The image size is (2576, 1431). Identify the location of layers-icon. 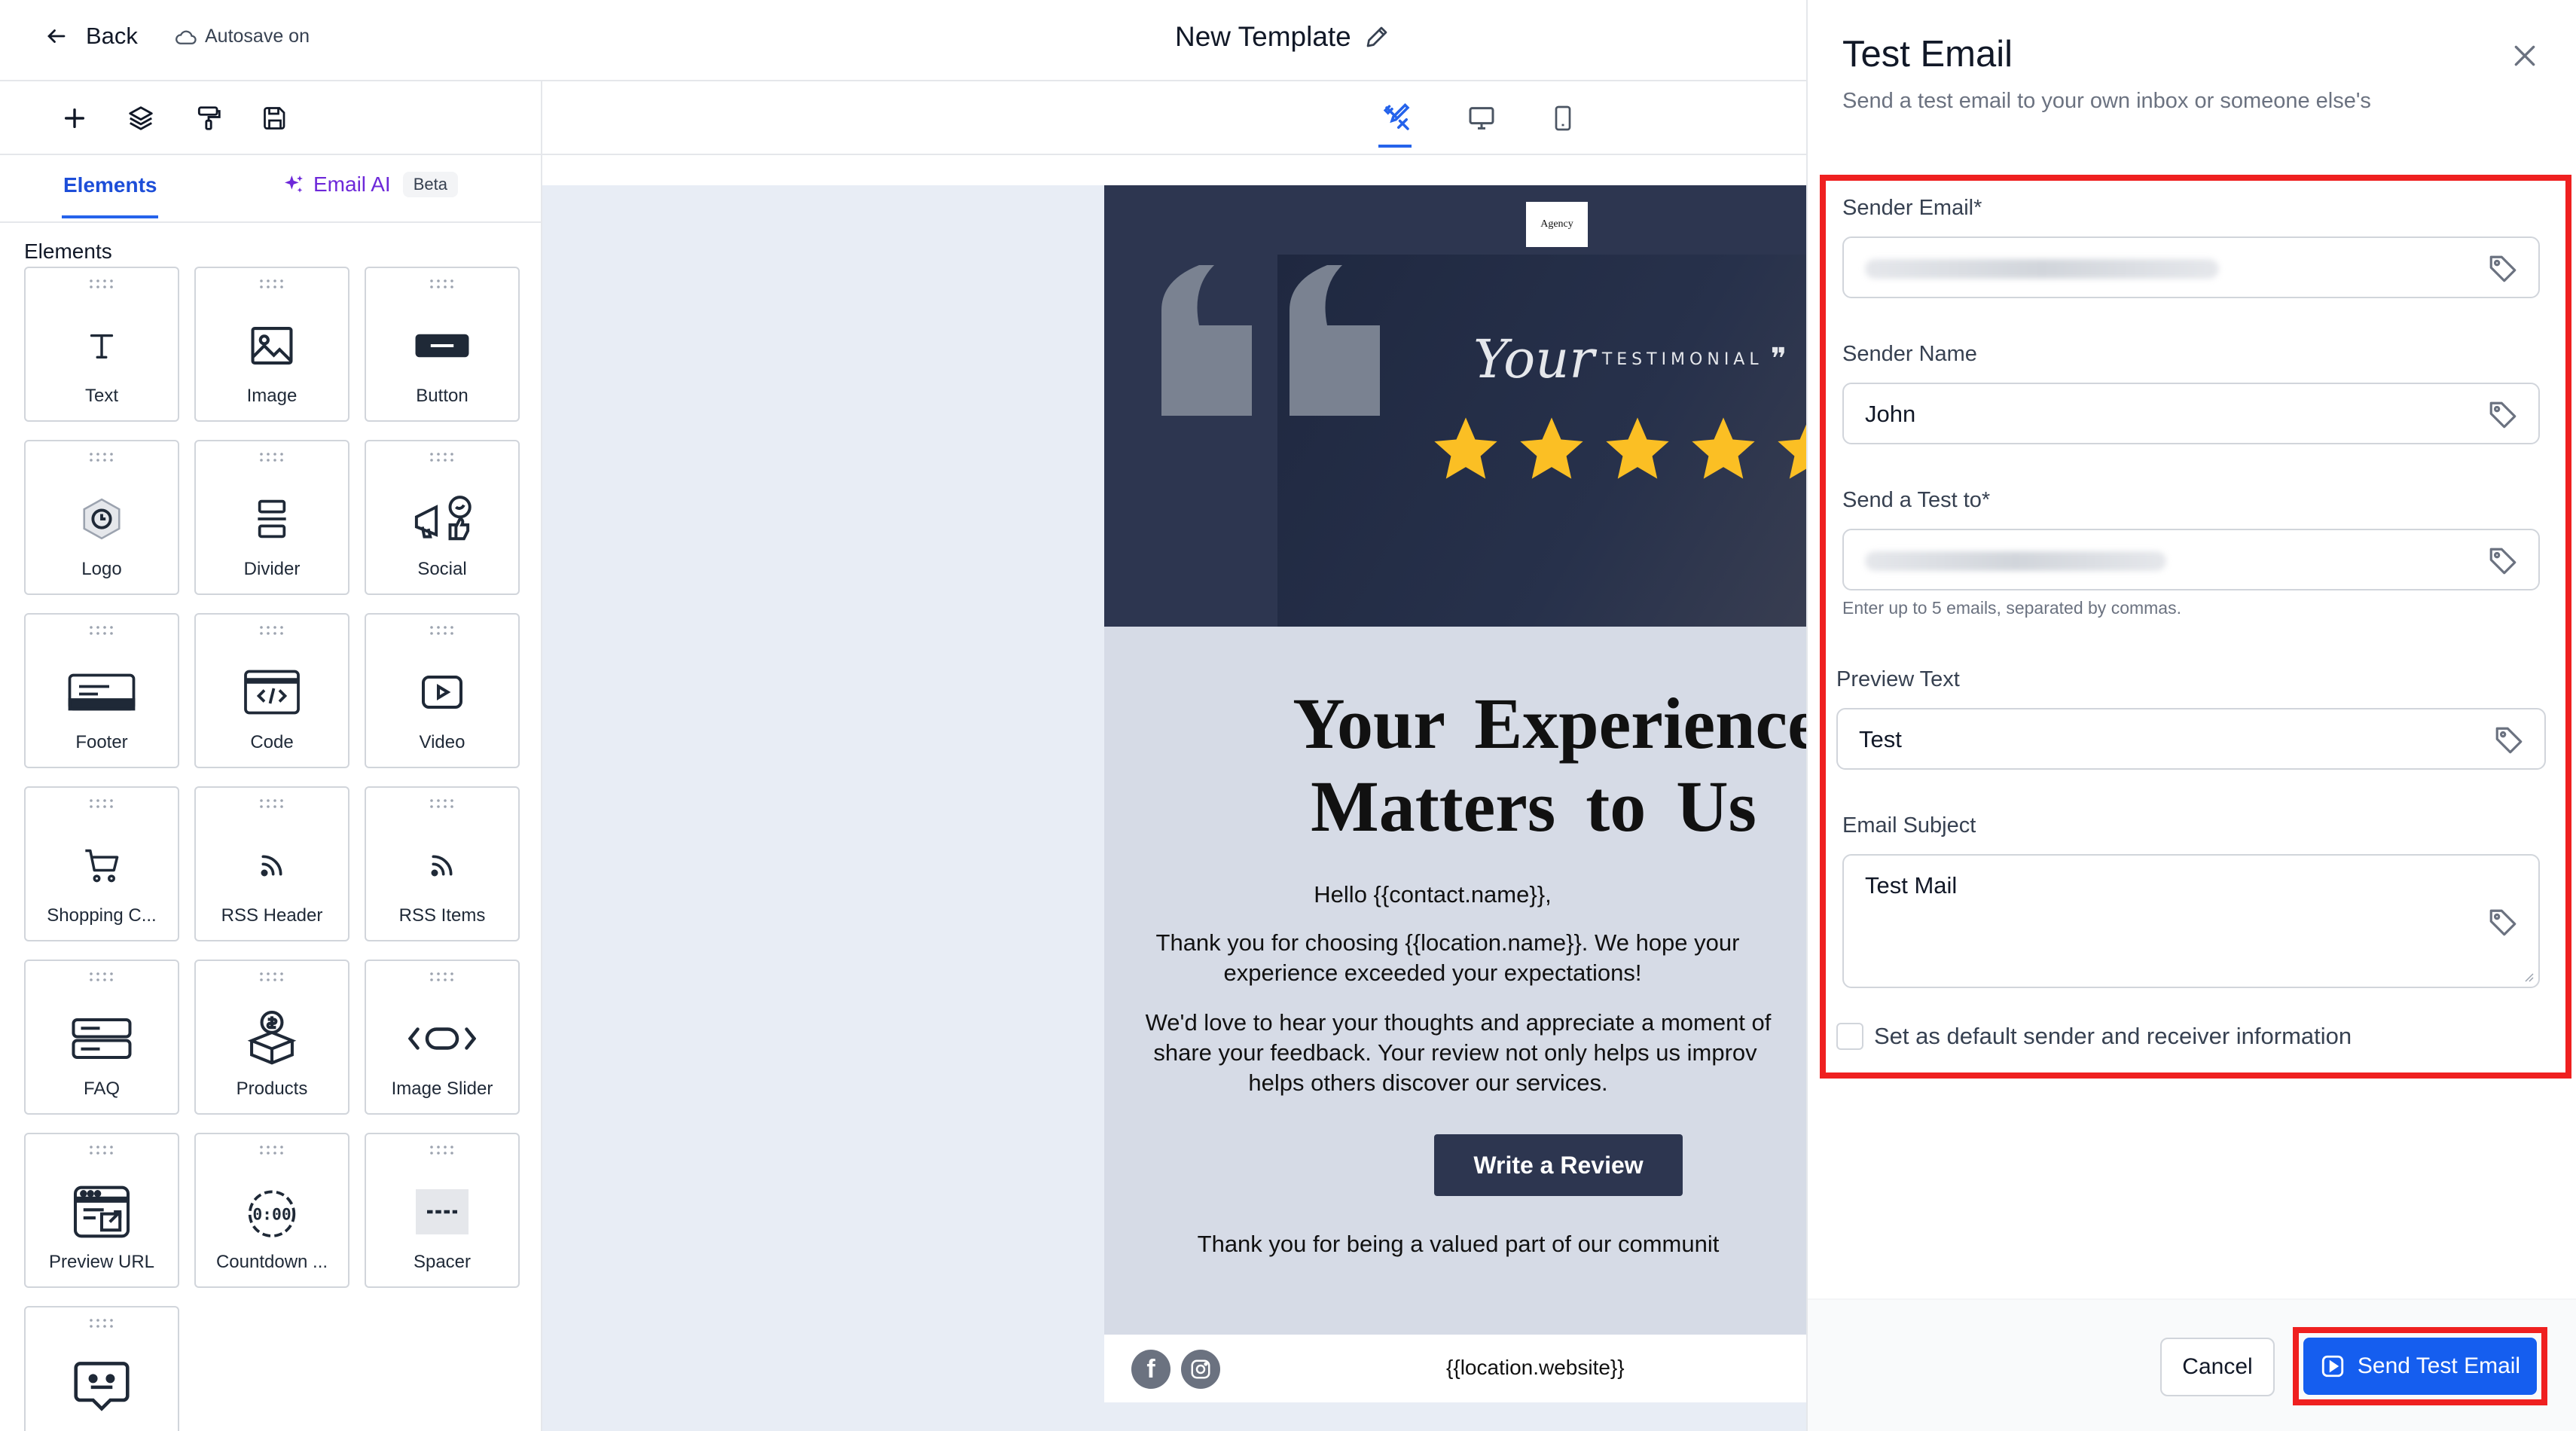
(141, 118).